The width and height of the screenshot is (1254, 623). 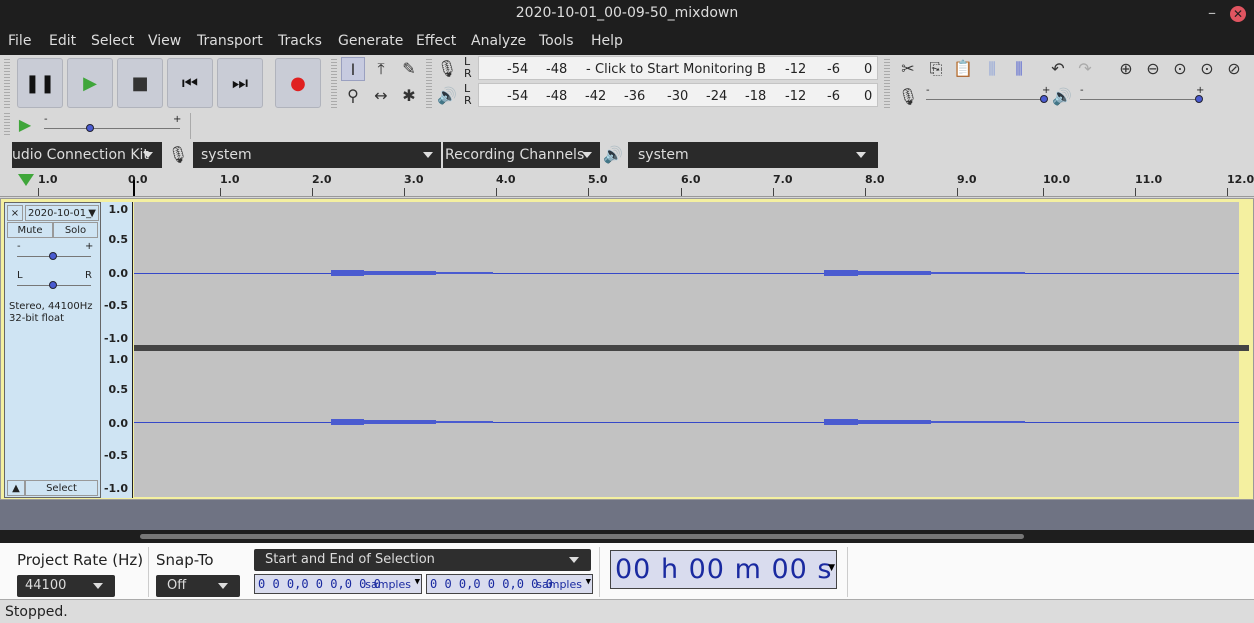 I want to click on selection-end-field: 0 0 0,0 0 0,0 0 0 samples ▼, so click(x=509, y=584).